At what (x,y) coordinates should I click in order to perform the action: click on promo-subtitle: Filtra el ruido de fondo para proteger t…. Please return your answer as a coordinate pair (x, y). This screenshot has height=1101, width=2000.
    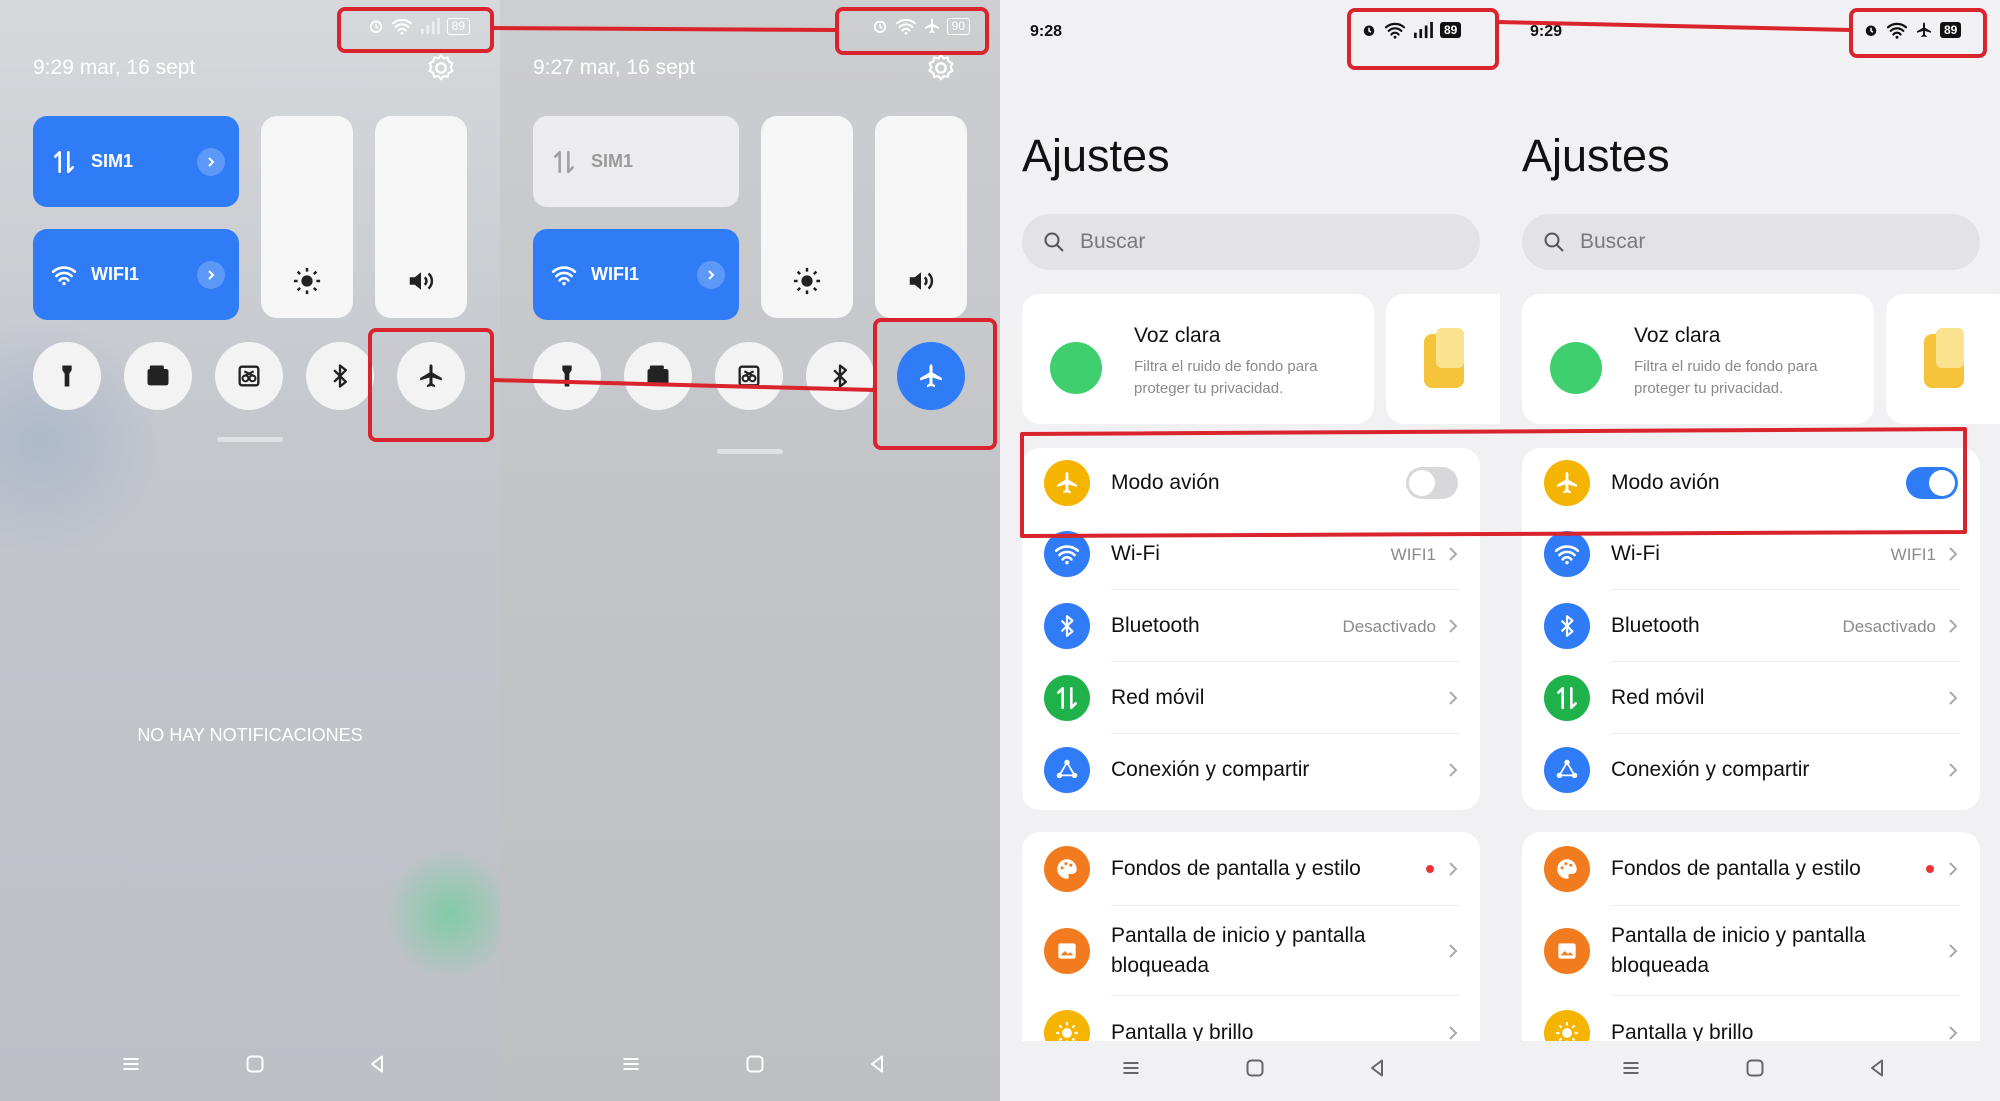
    Looking at the image, I should click on (1726, 377).